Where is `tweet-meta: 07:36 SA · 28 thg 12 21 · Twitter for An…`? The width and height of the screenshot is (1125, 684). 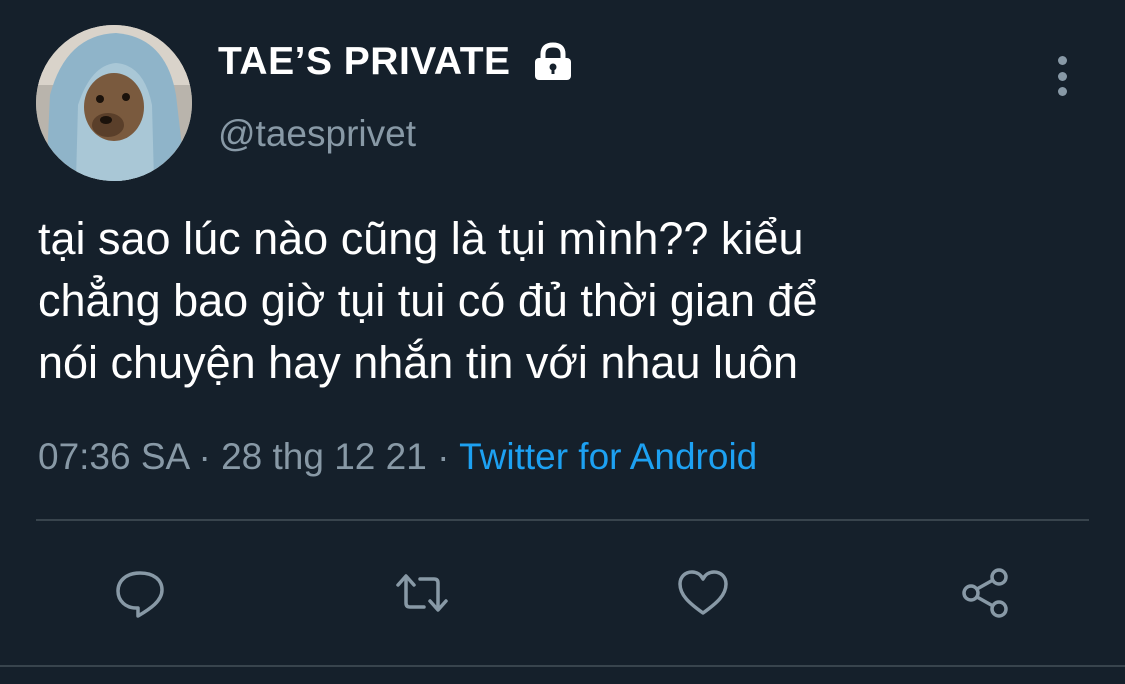 tweet-meta: 07:36 SA · 28 thg 12 21 · Twitter for An… is located at coordinates (397, 457).